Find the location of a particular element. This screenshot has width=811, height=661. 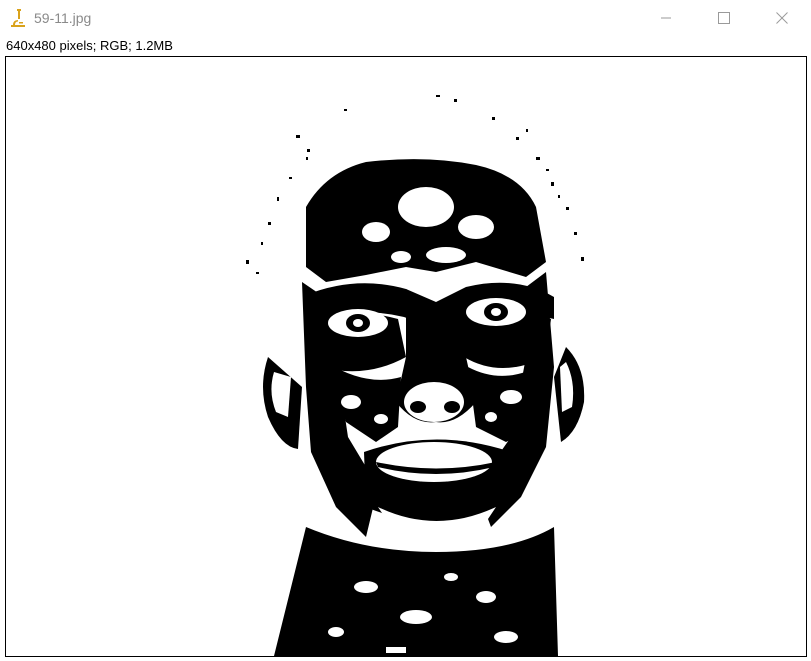

maximize-button is located at coordinates (724, 18).